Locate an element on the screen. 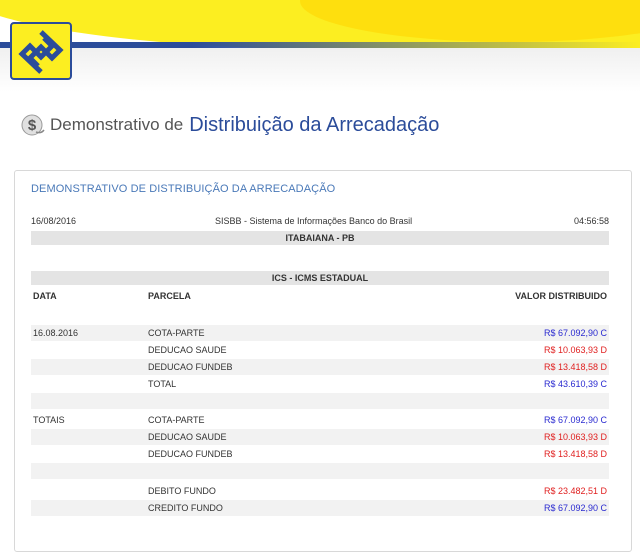  dollar-coin-icon: $ is located at coordinates (33, 125).